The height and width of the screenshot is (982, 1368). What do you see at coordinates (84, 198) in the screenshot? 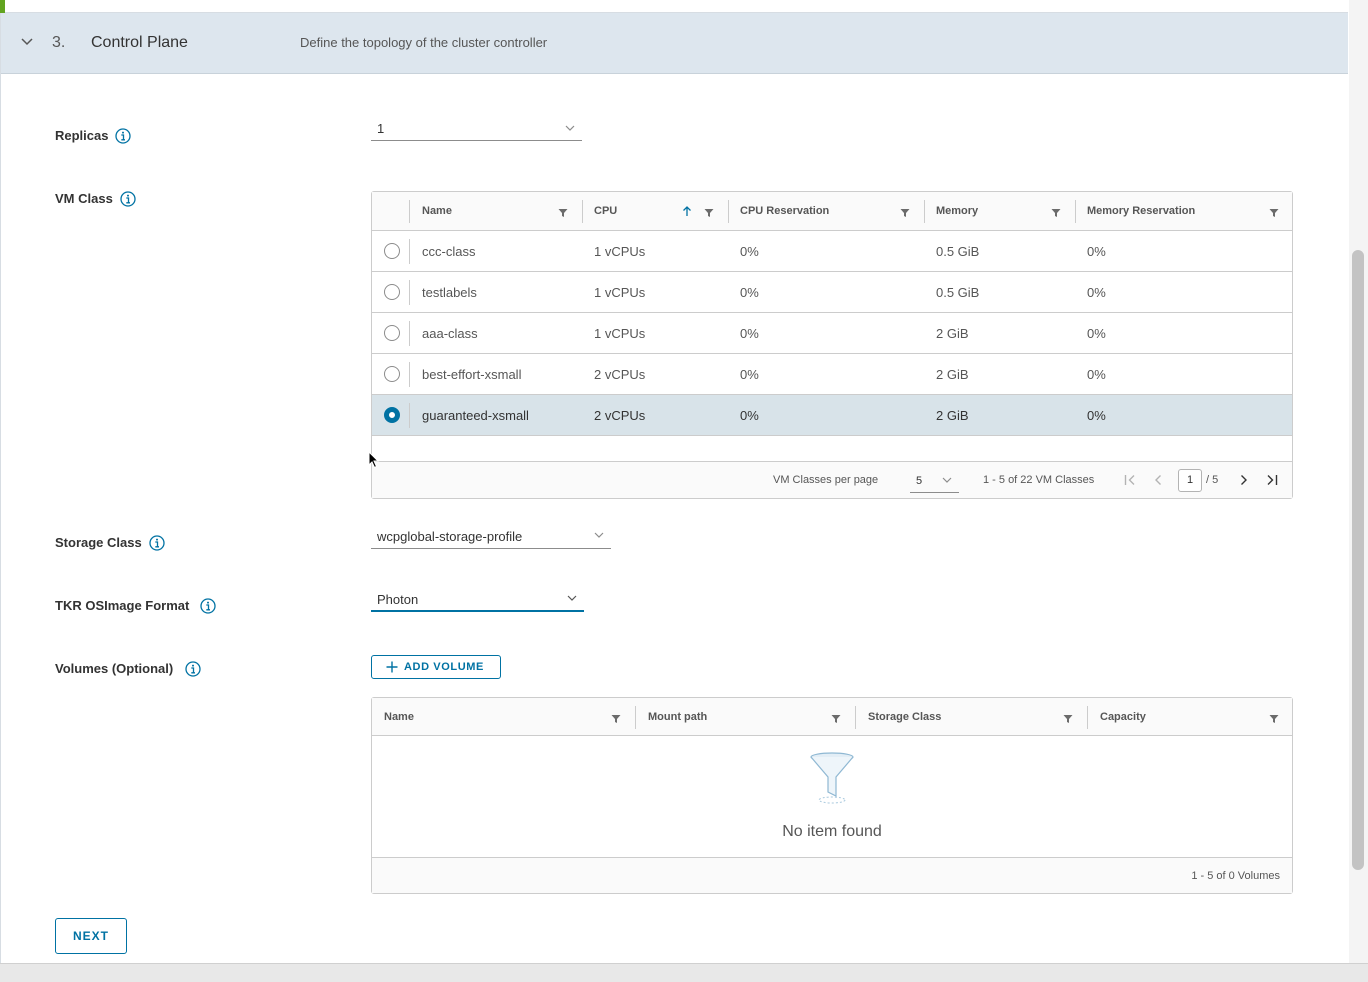
I see `vm-class-label: VM Class` at bounding box center [84, 198].